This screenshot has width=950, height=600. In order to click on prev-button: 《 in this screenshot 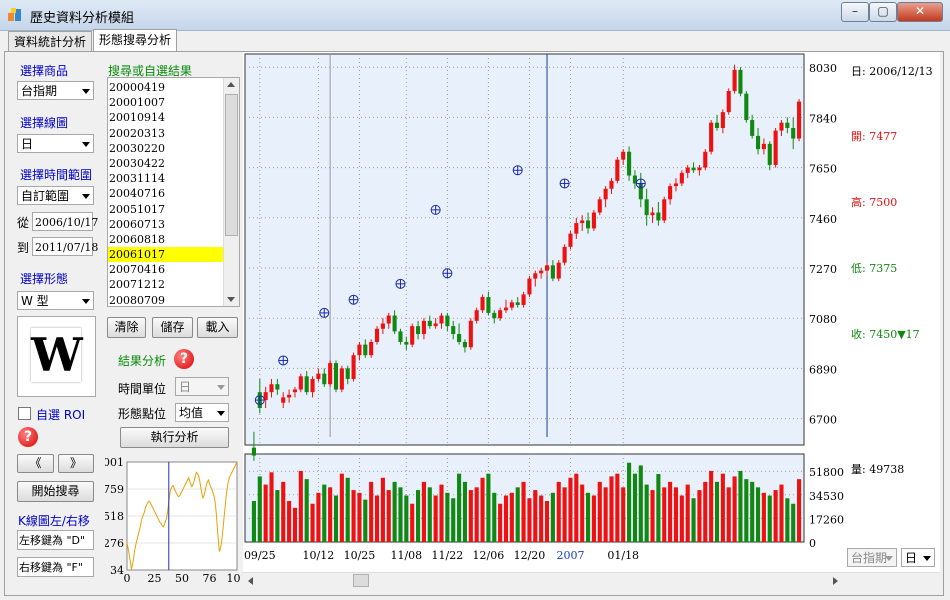, I will do `click(35, 463)`.